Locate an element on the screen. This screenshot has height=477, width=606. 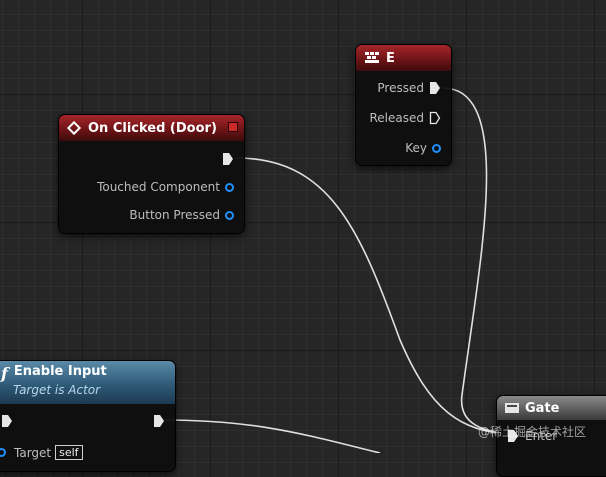
wire-enable-input-out is located at coordinates (271, 436).